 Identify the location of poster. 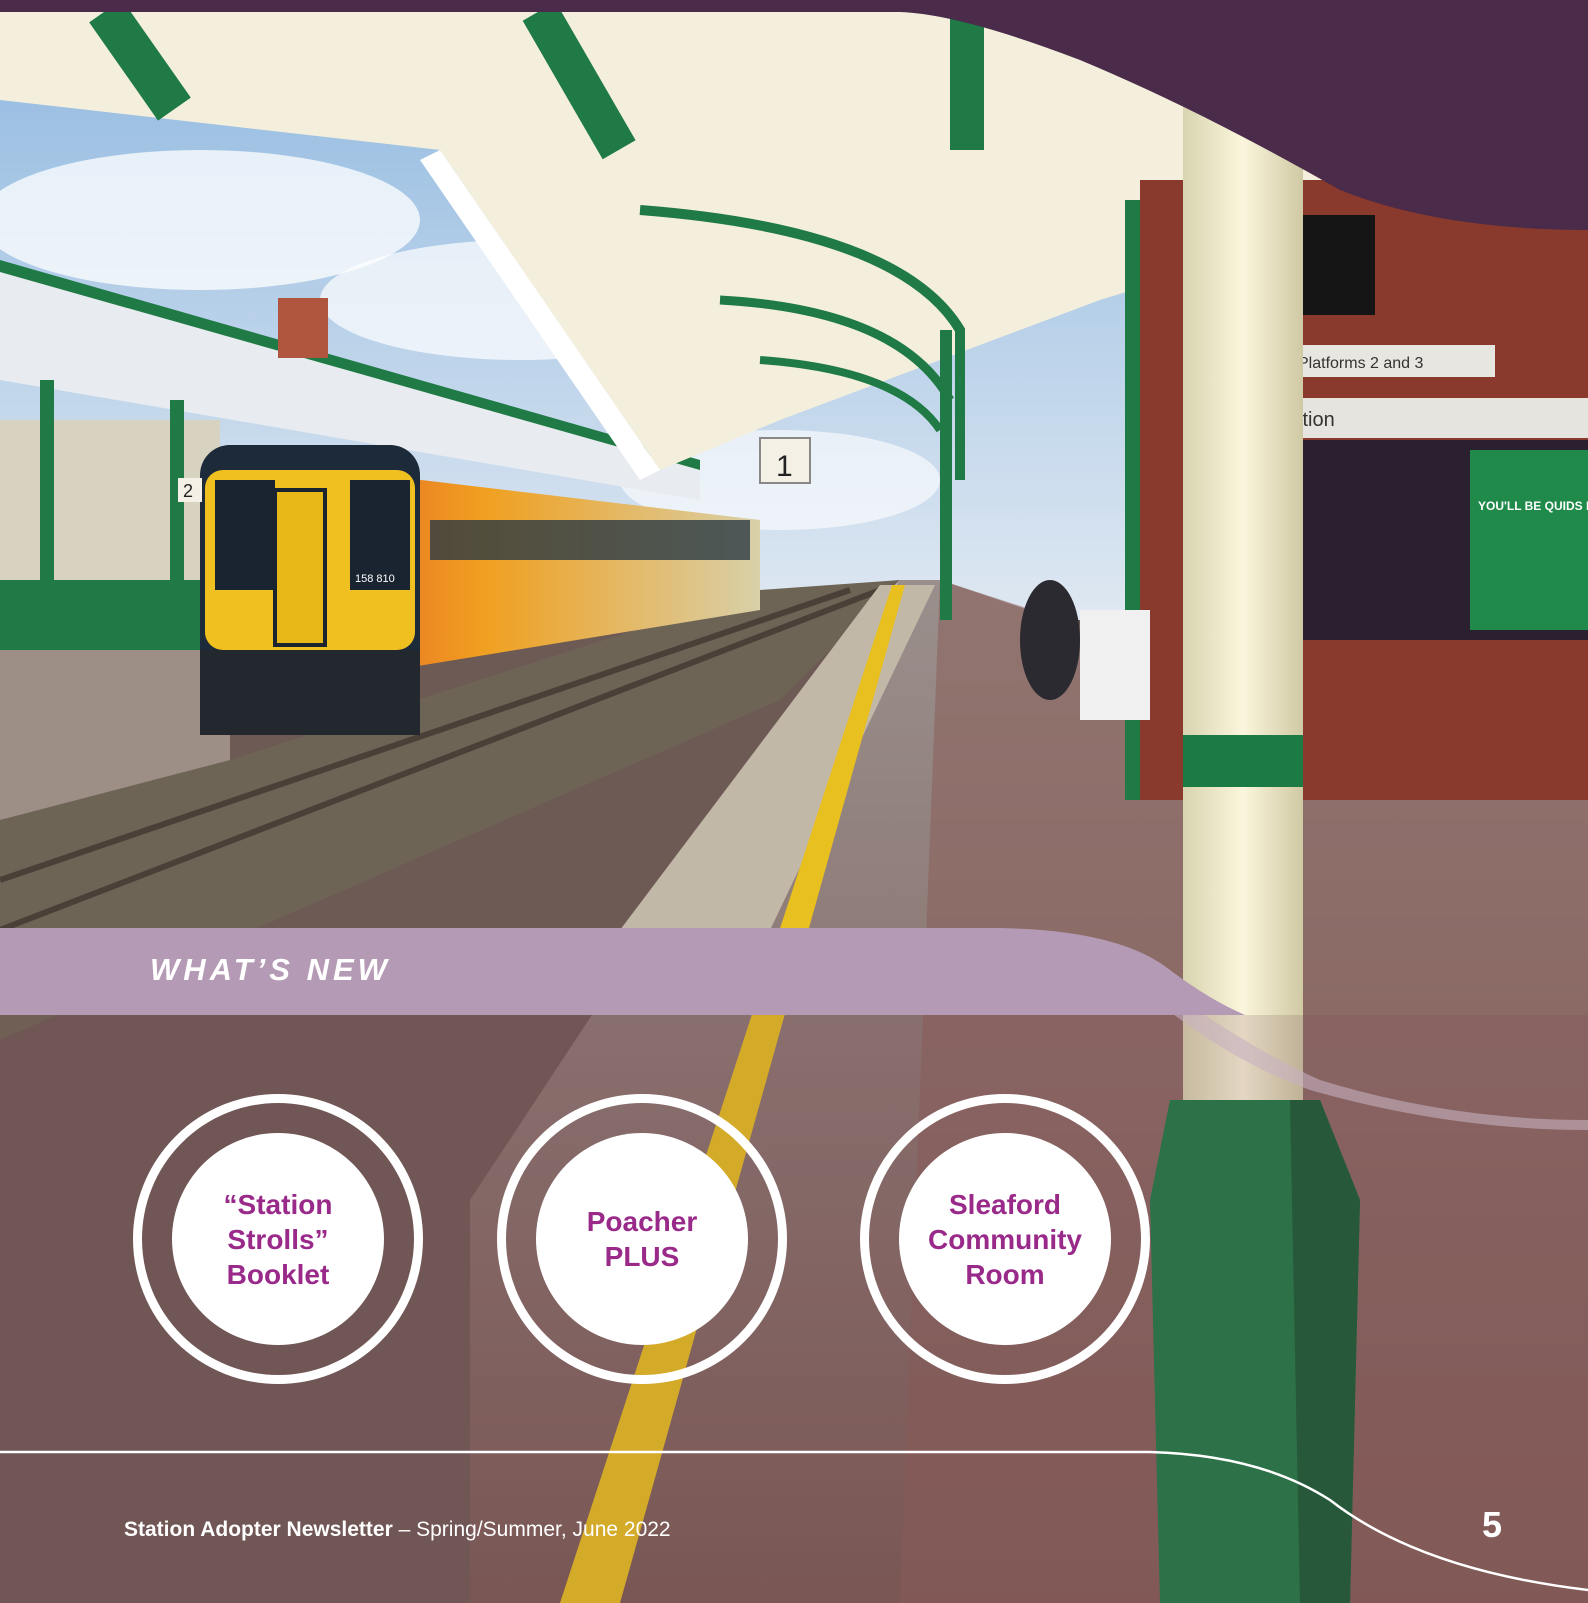
(1529, 540).